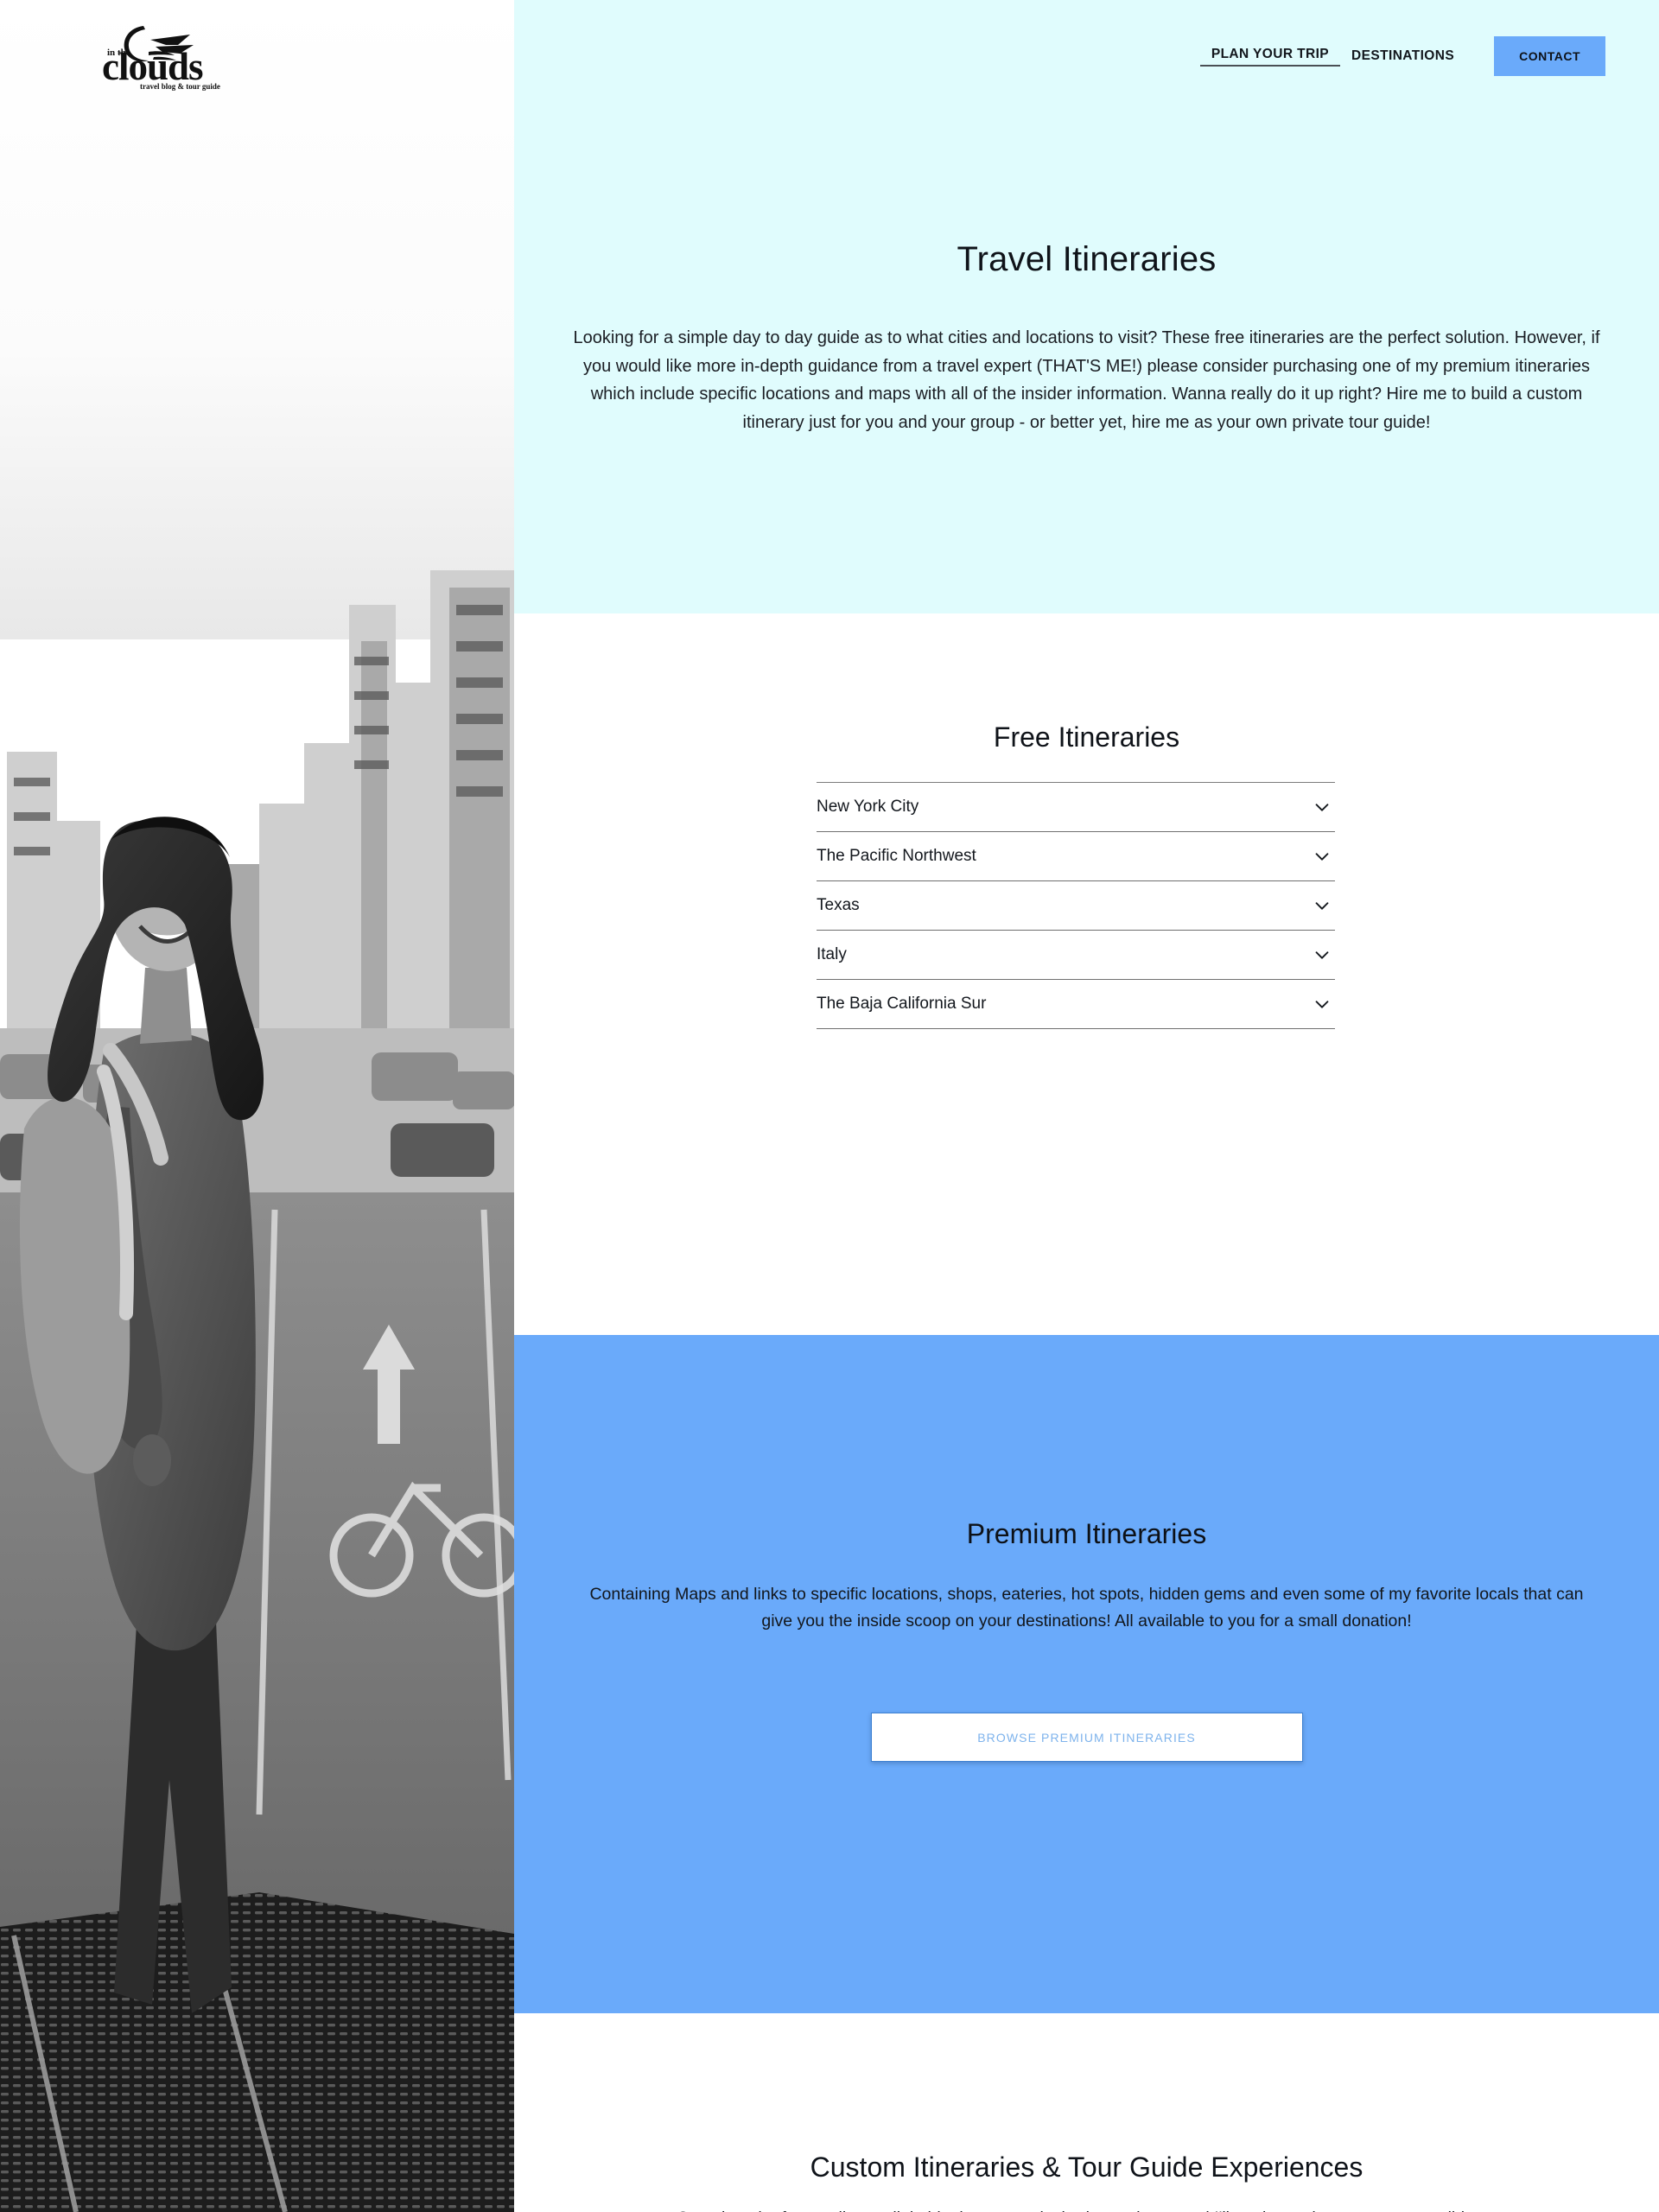 This screenshot has width=1659, height=2212. I want to click on accordion-header: Texas, so click(1076, 905).